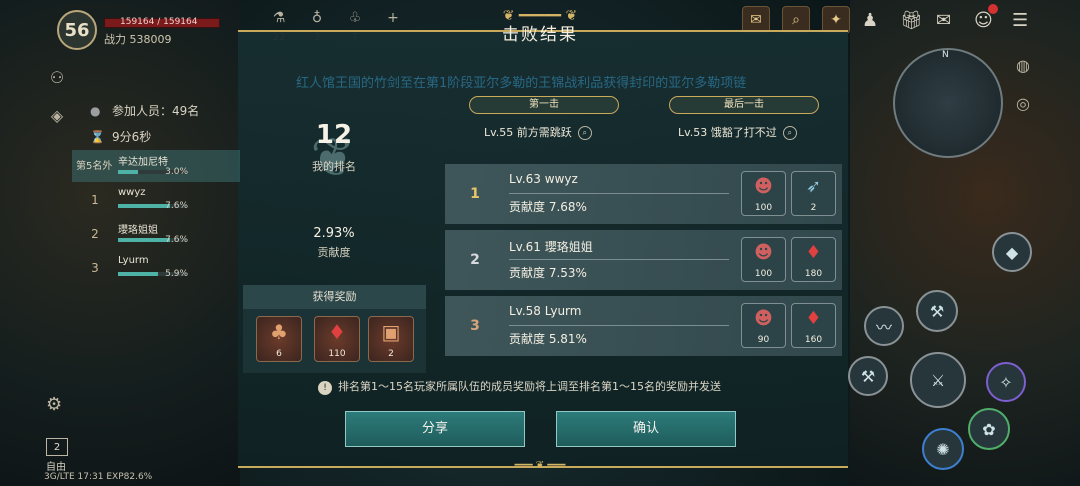 The height and width of the screenshot is (486, 1080). What do you see at coordinates (156, 200) in the screenshot?
I see `rank-row: 1 wwyz 7.6%` at bounding box center [156, 200].